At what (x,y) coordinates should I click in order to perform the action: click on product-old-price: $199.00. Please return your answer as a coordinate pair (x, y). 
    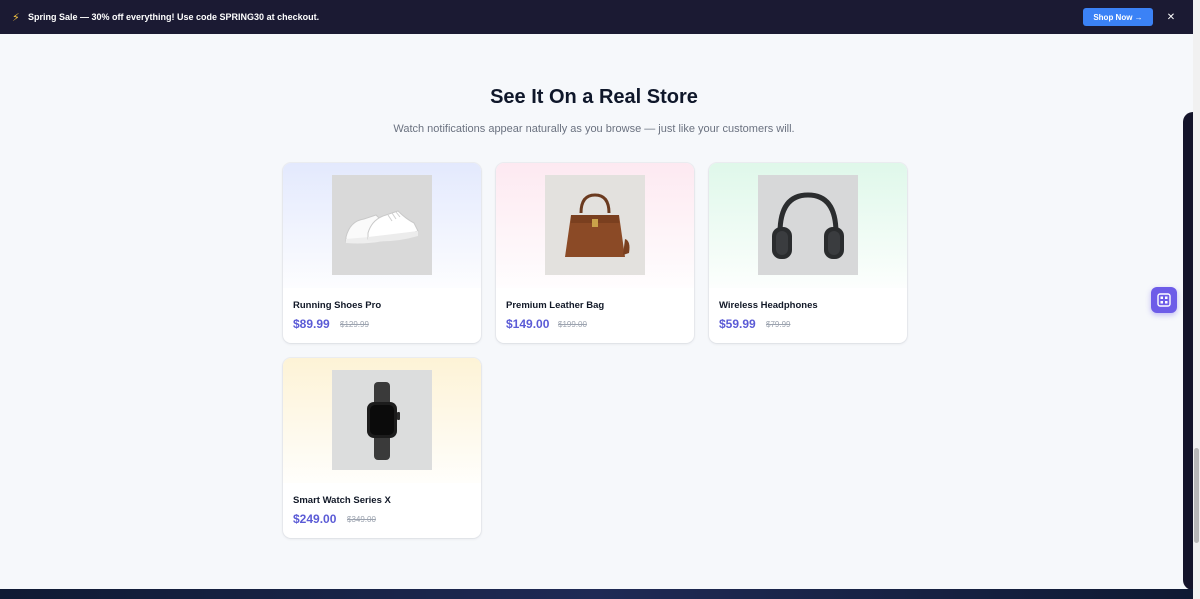
    Looking at the image, I should click on (572, 324).